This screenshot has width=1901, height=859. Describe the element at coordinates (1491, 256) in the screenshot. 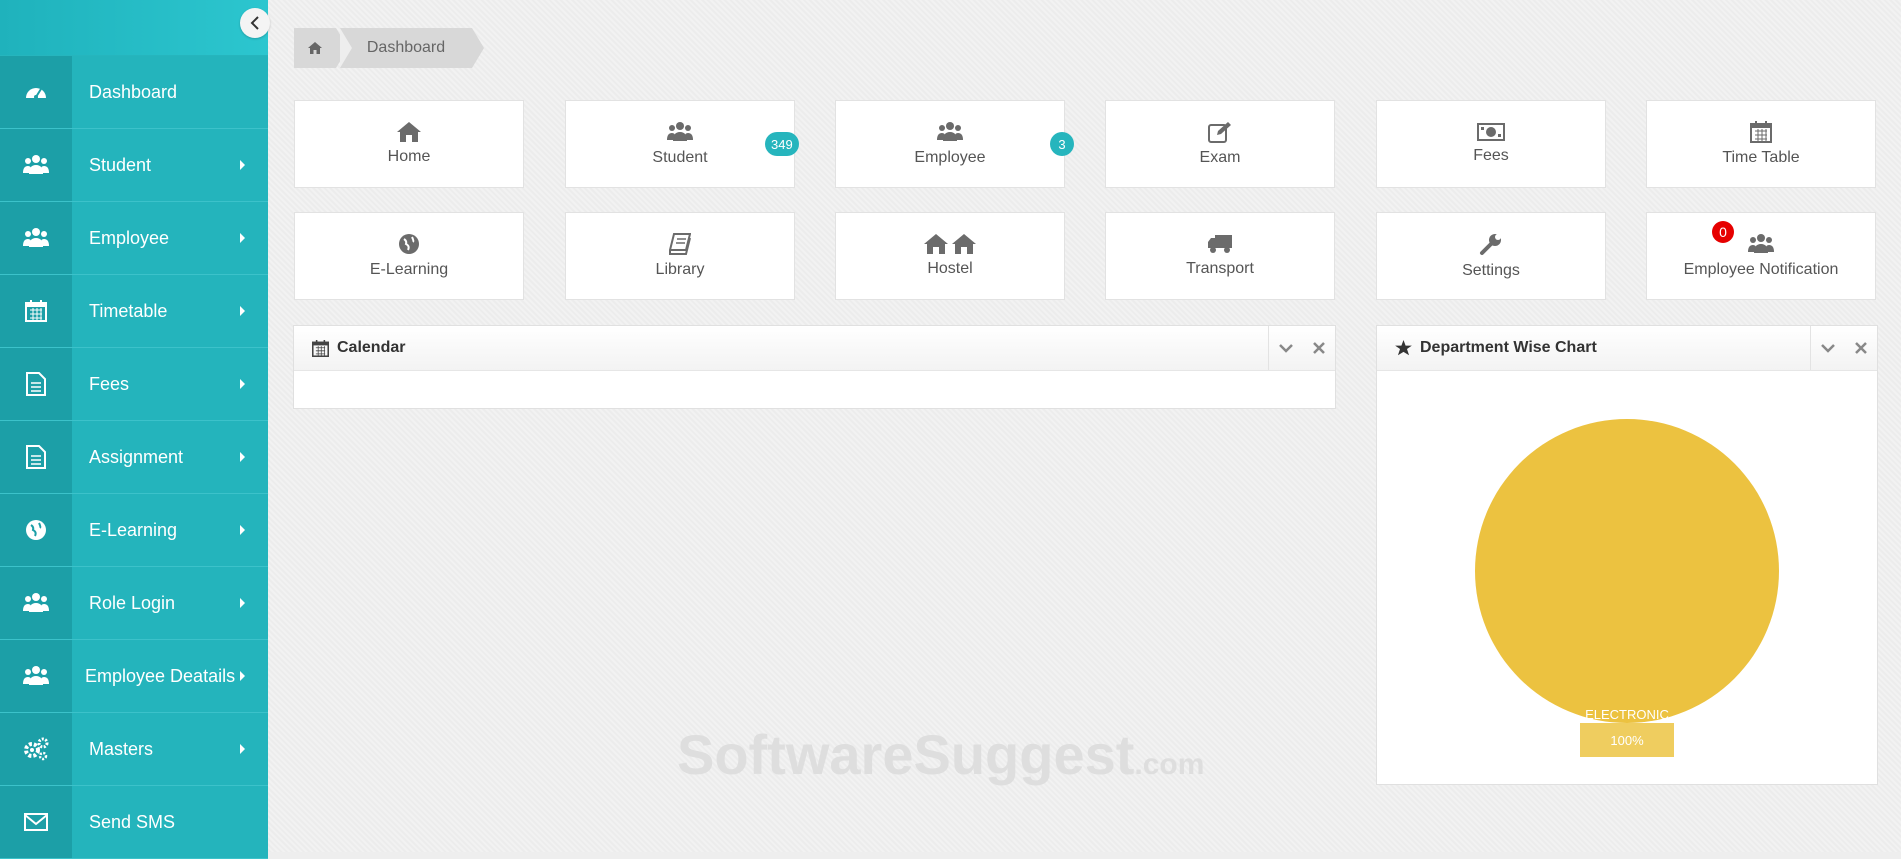

I see `tile-settings: Settings` at that location.